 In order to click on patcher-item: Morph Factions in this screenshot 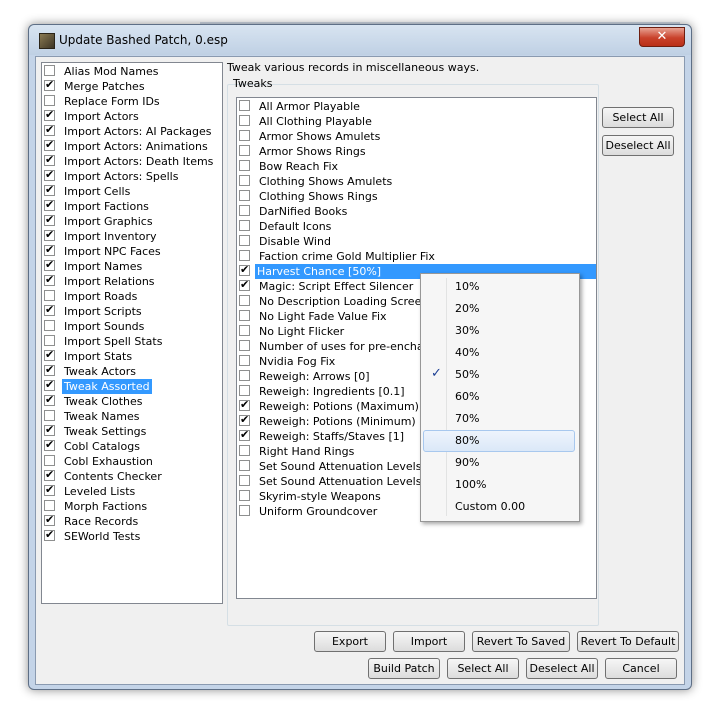, I will do `click(132, 506)`.